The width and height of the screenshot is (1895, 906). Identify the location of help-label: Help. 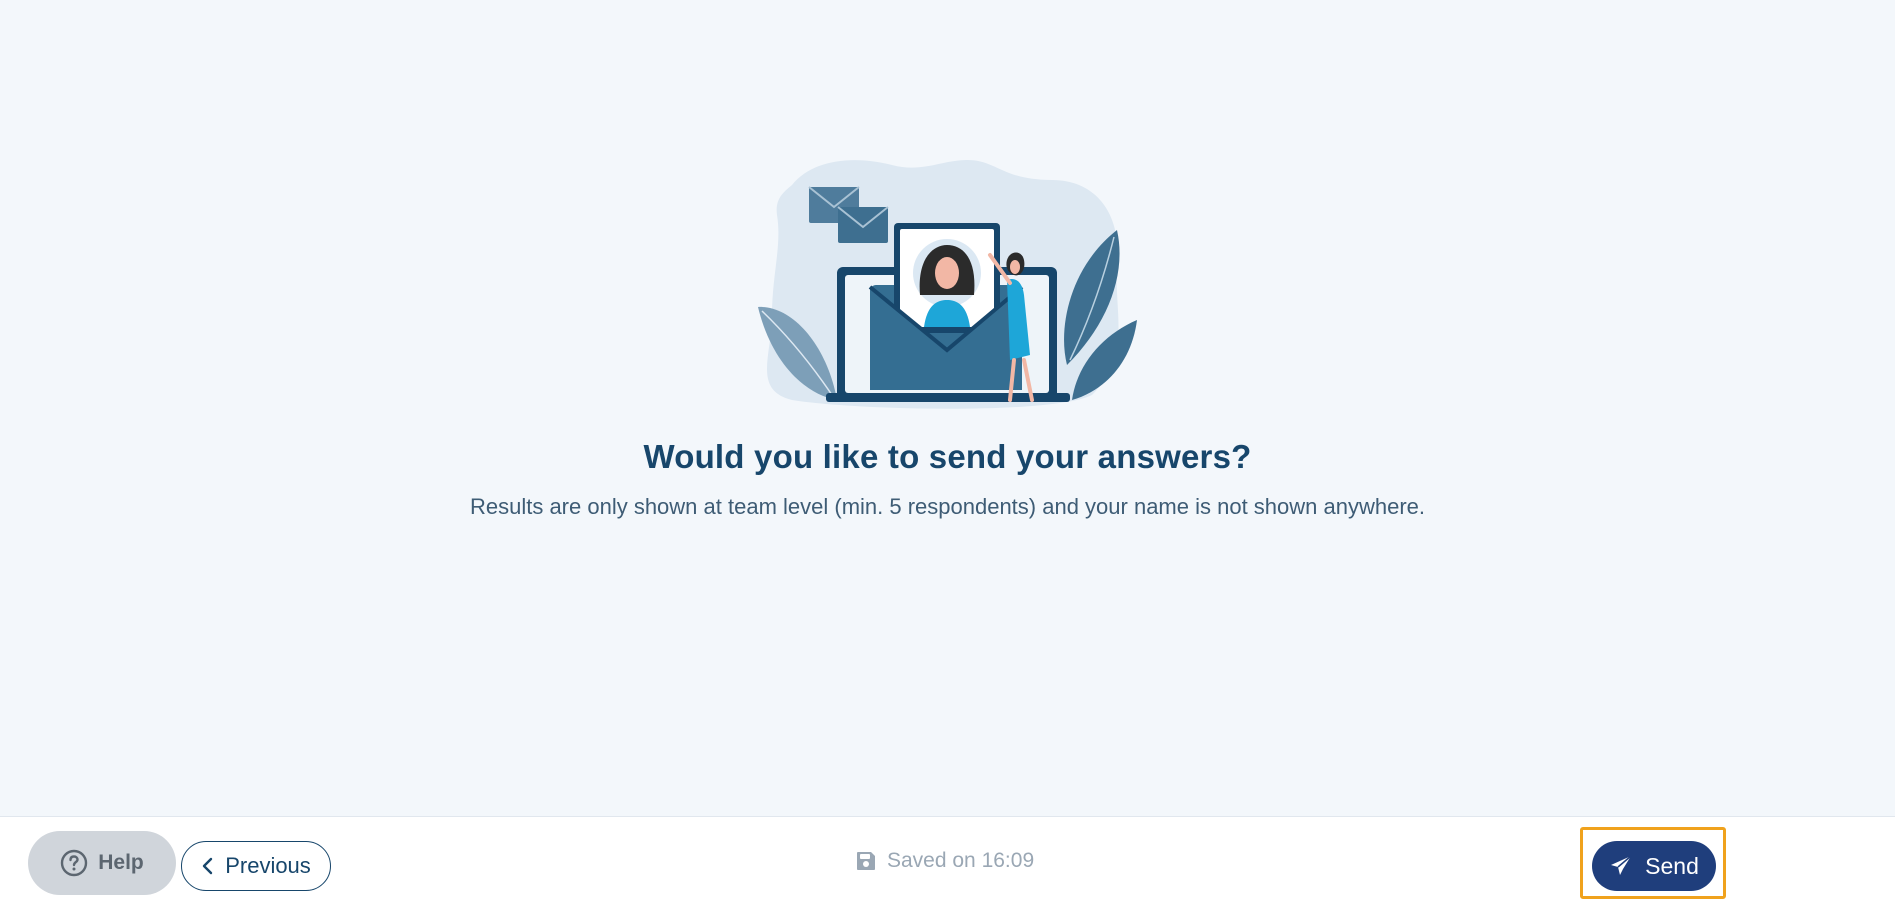
(121, 862).